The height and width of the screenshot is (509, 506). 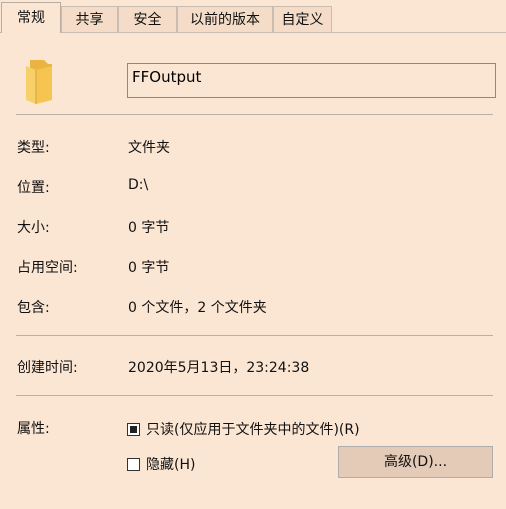 I want to click on hidden-checkbox-row: 隐藏(H), so click(x=161, y=464).